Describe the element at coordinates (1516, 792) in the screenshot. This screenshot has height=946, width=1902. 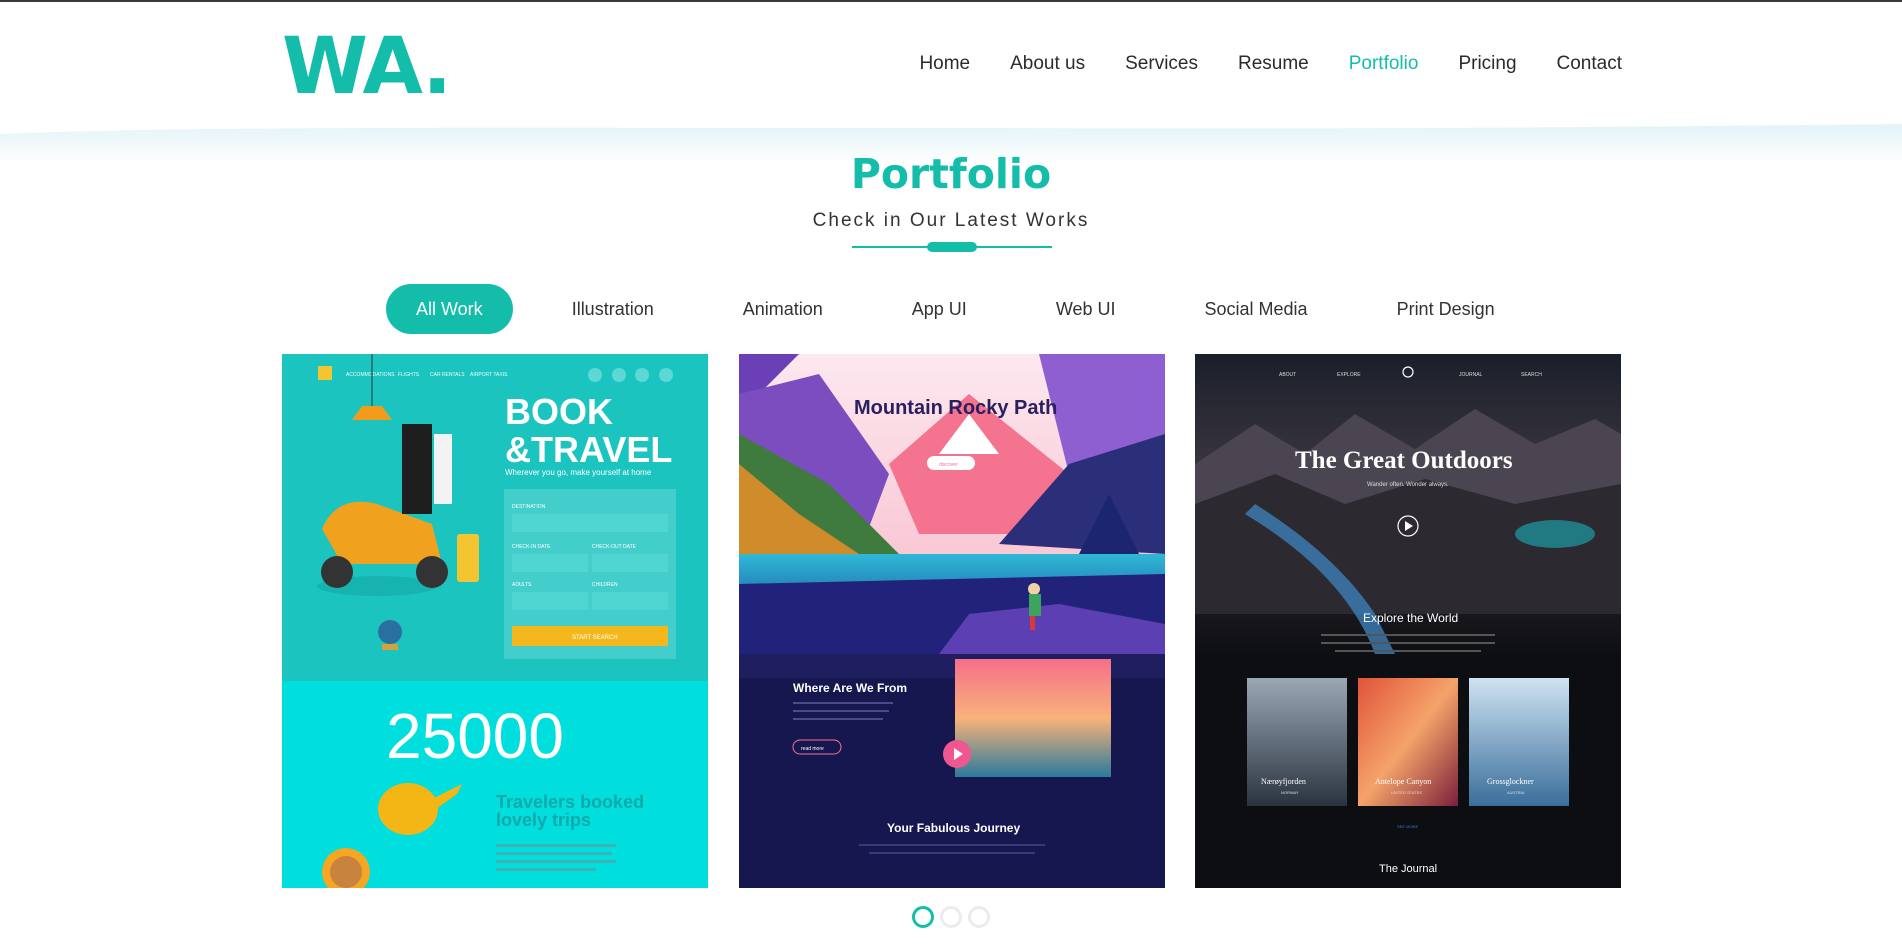
I see `outdoors-place-3-country: AUSTRIA` at that location.